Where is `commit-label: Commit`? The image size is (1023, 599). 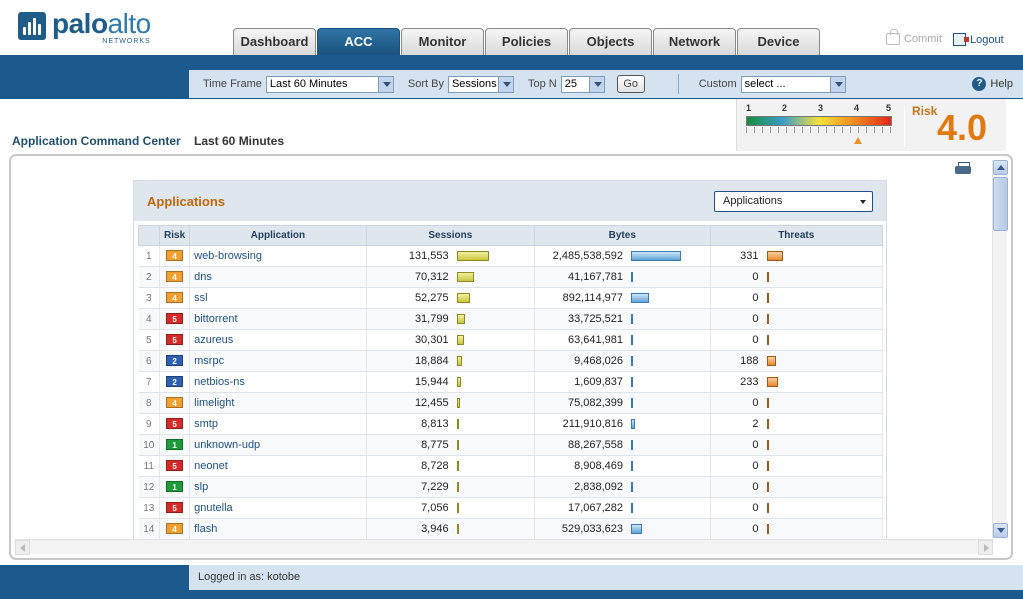 commit-label: Commit is located at coordinates (923, 39).